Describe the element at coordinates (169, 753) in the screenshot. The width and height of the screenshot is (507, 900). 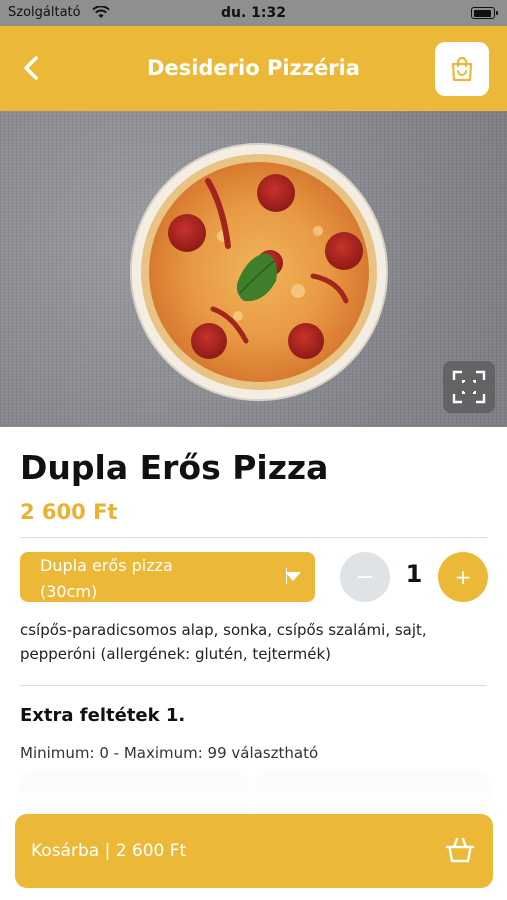
I see `extras-limits: Minimum: 0 - Maximum: 99 választható` at that location.